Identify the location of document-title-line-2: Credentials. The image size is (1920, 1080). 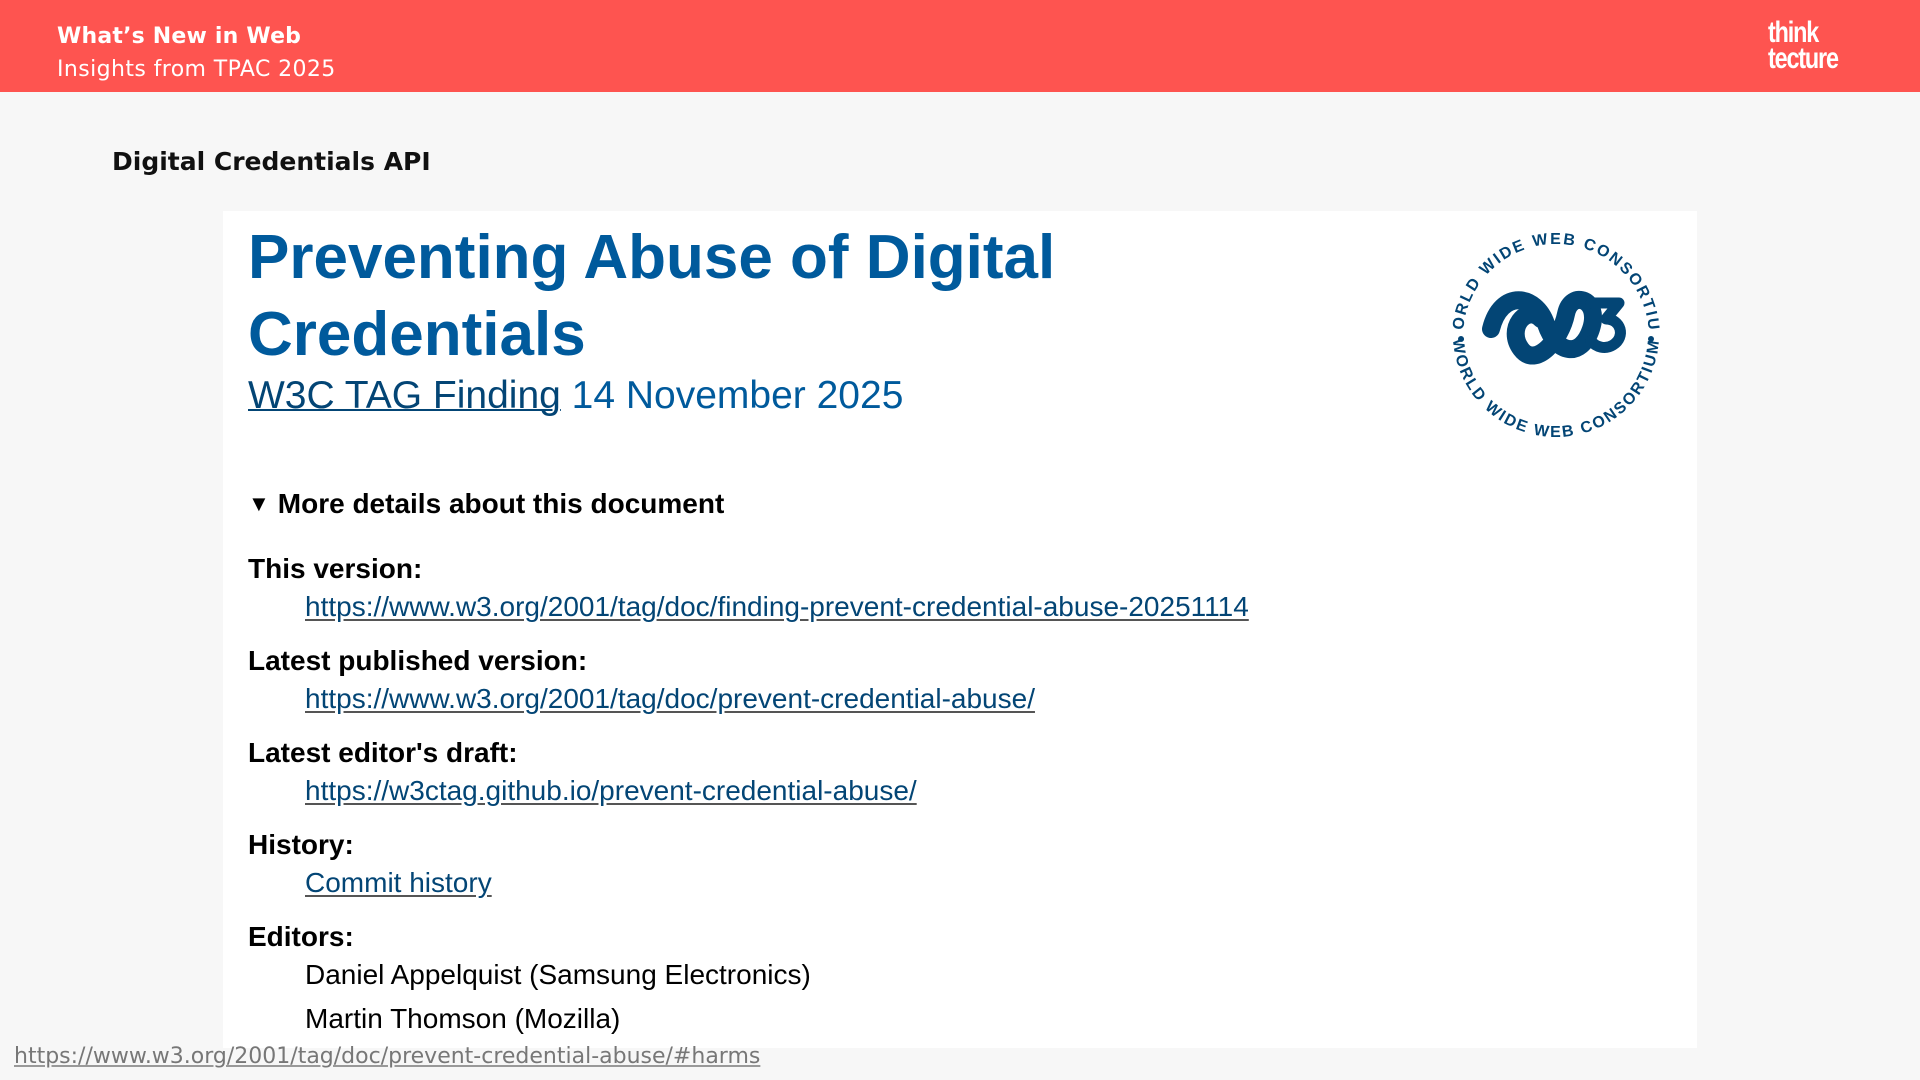
(417, 334).